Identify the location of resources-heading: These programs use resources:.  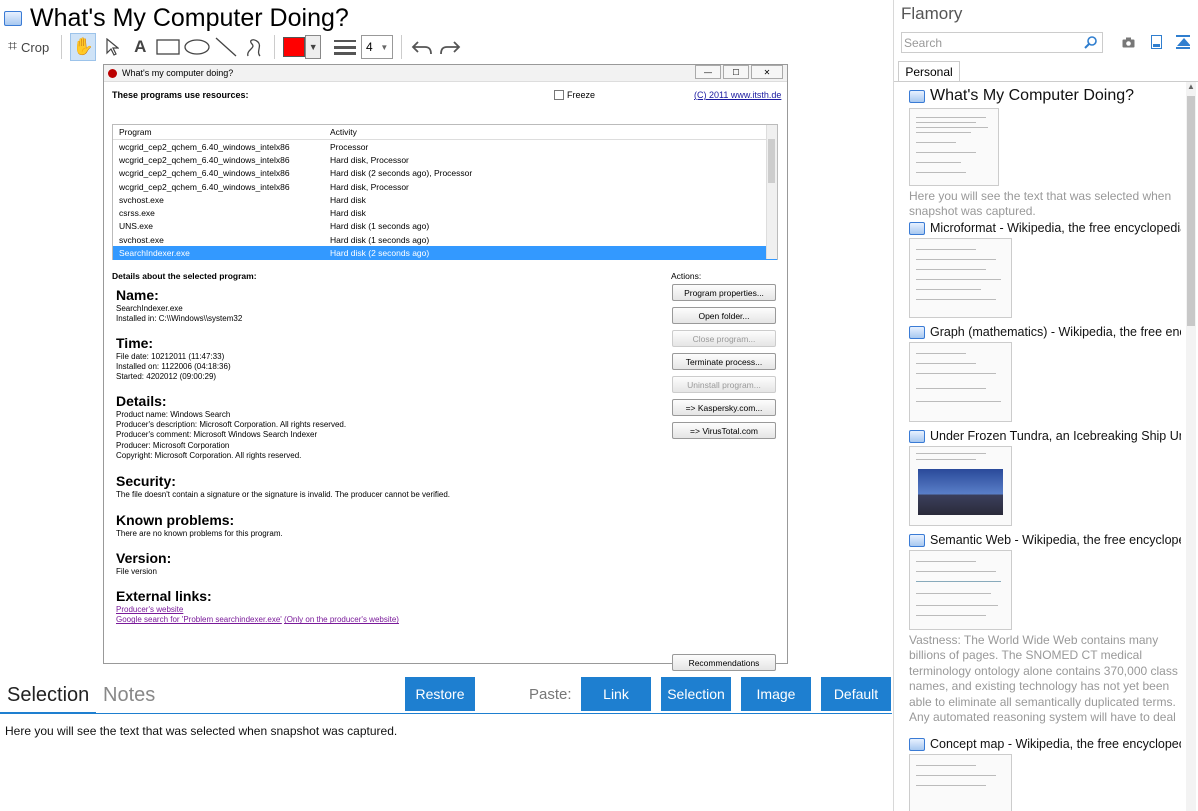
(180, 95).